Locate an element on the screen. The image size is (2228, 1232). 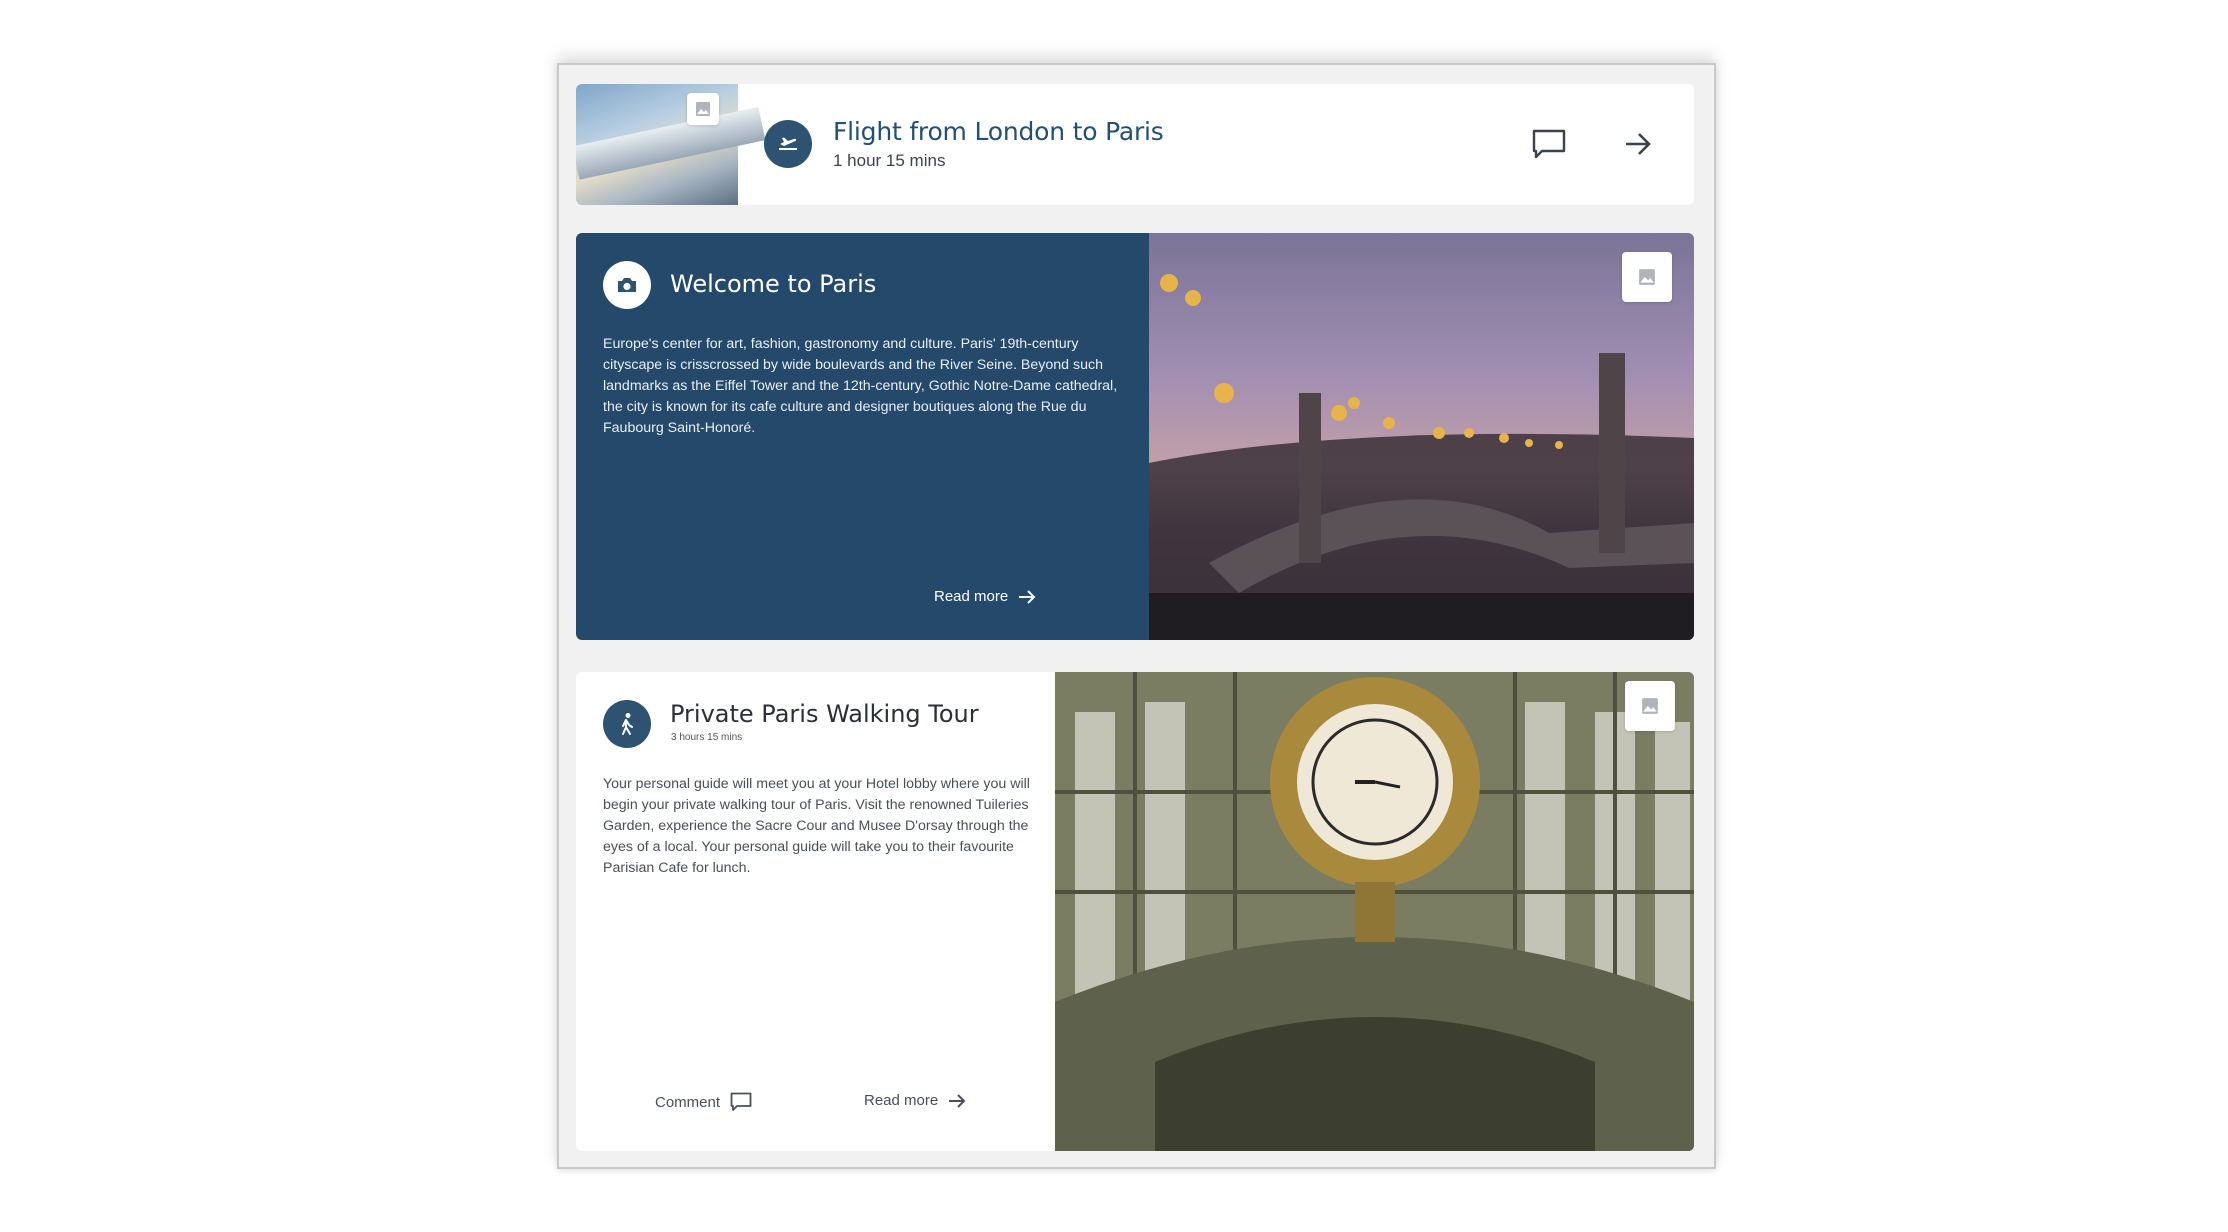
airplane-wing-graphic is located at coordinates (671, 143).